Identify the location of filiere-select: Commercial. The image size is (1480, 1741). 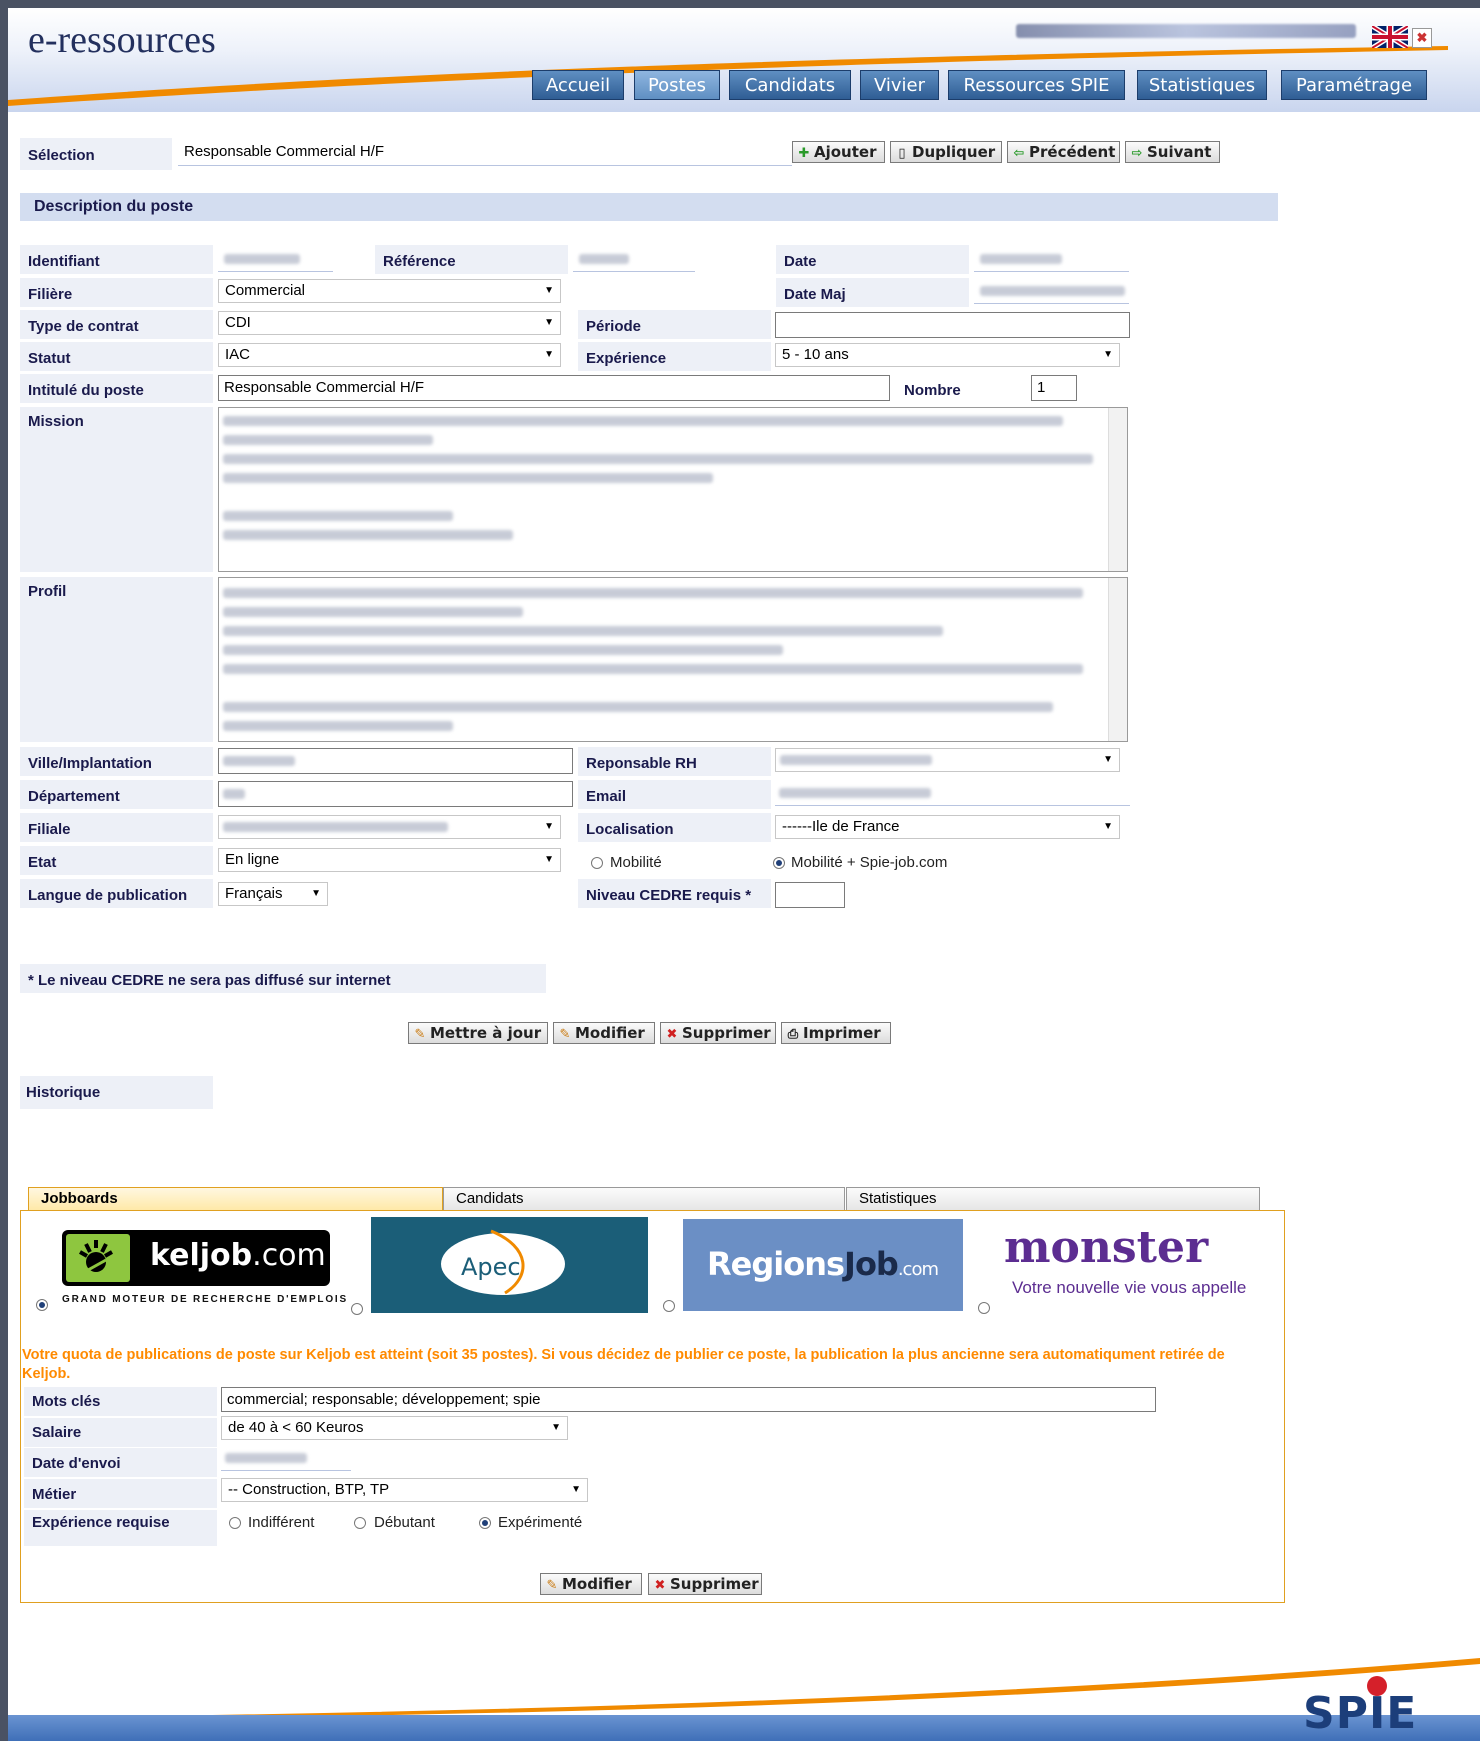
(389, 291).